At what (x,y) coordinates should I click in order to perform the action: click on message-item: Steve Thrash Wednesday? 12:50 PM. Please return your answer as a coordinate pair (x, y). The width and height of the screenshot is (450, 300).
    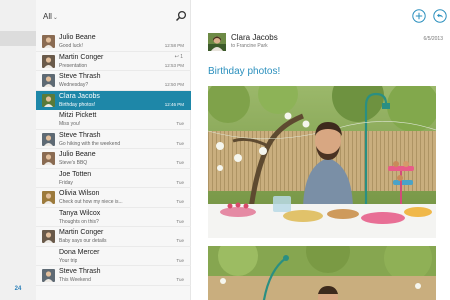
    Looking at the image, I should click on (113, 81).